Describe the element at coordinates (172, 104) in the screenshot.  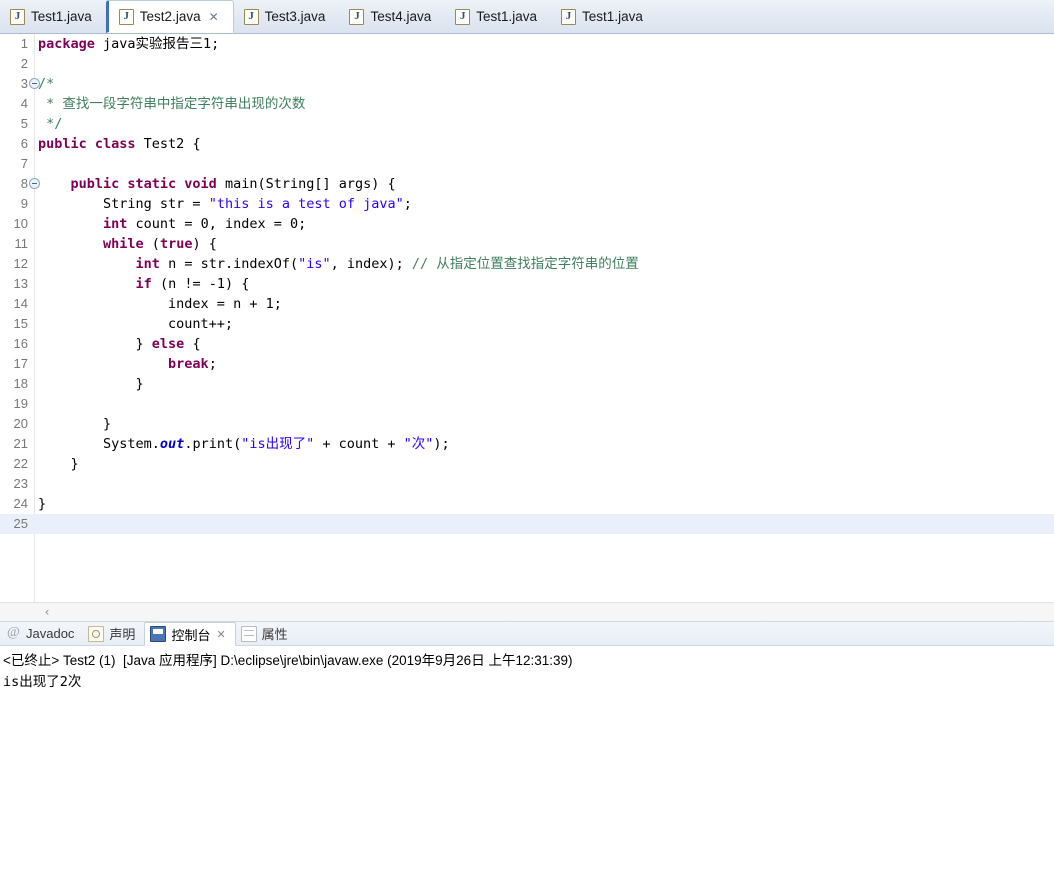
I see `code-token: * 查找一段字符串中指定字符串出现的次数` at that location.